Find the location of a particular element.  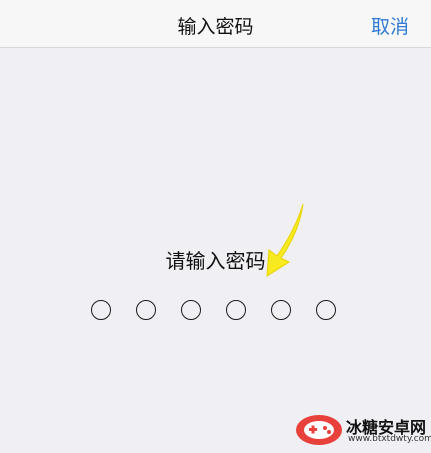

cancel-button: 取消 is located at coordinates (390, 25).